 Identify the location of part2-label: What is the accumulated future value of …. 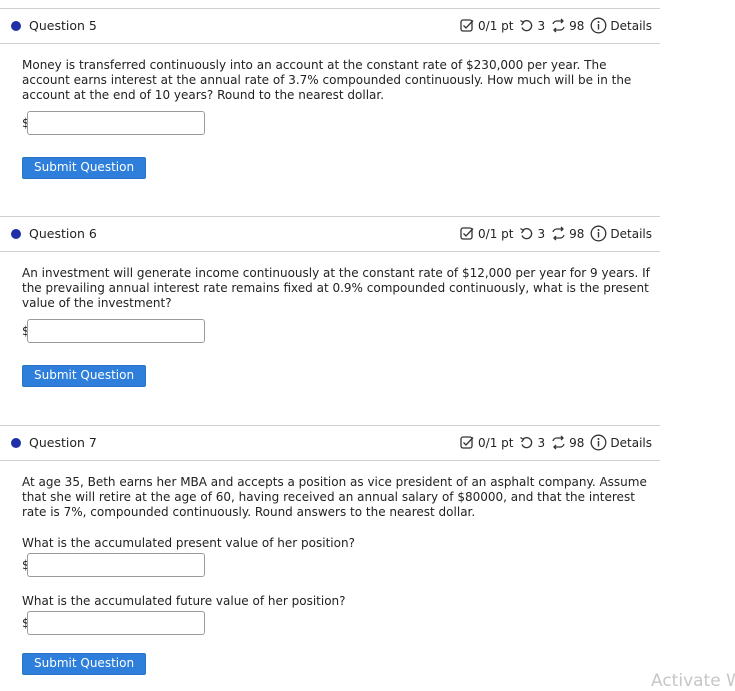
(184, 601).